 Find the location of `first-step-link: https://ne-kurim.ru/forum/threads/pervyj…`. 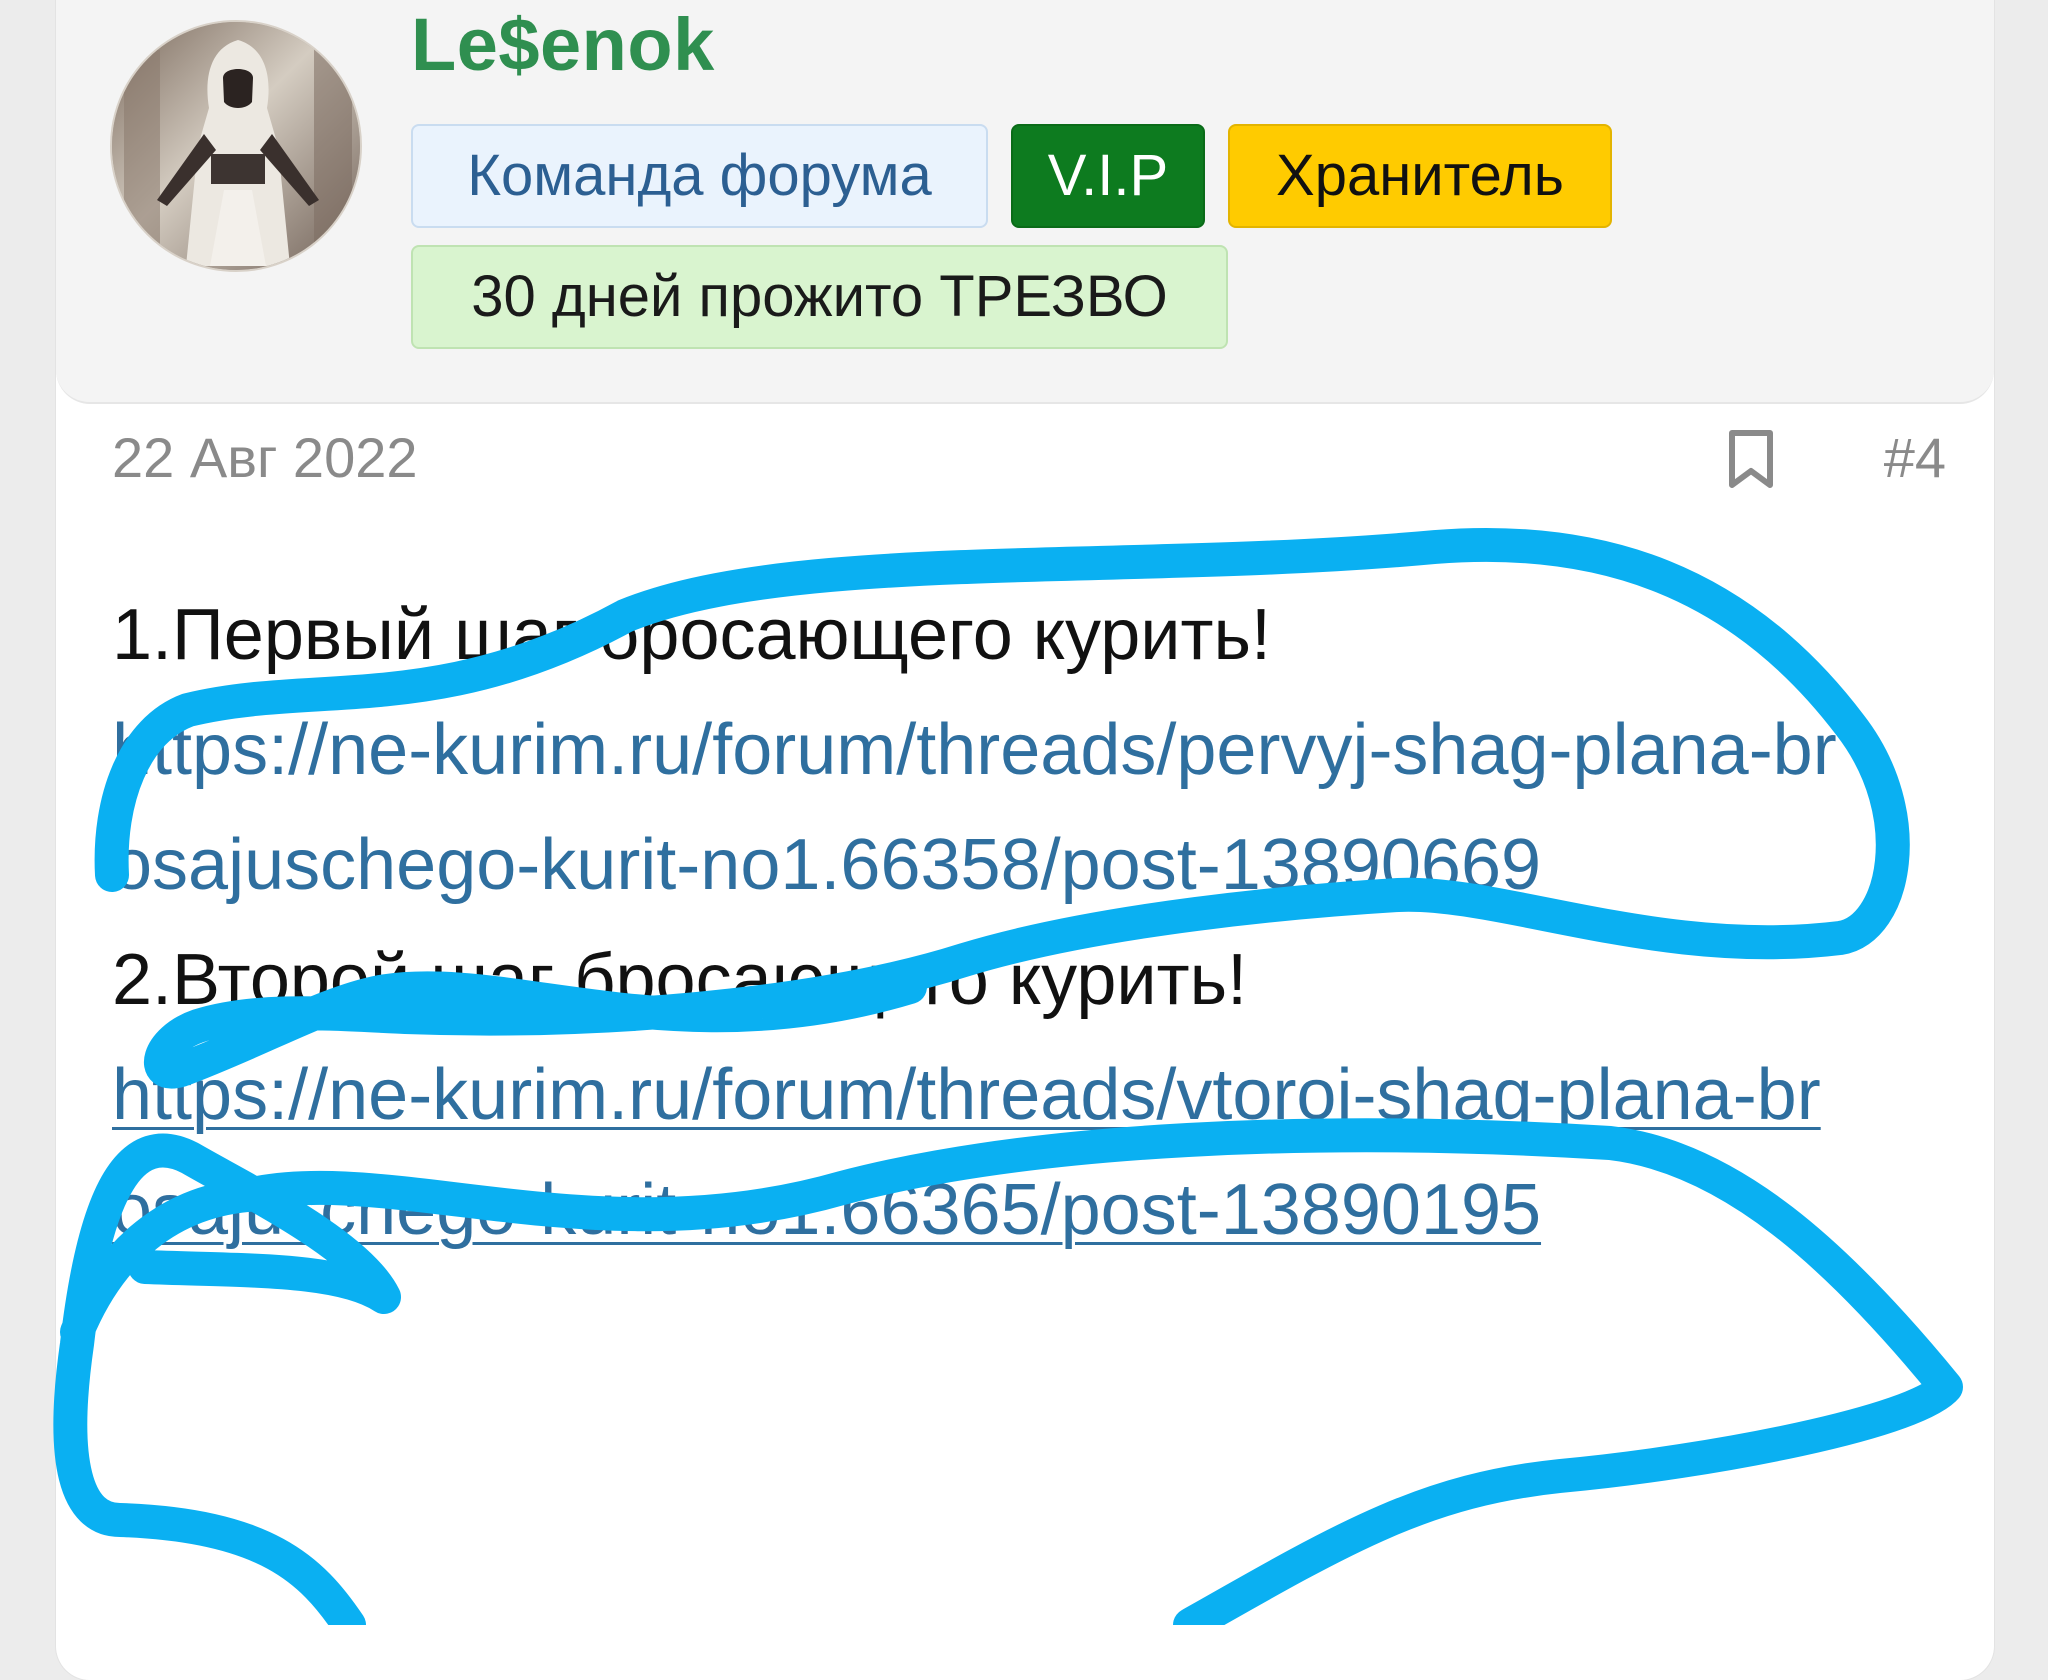

first-step-link: https://ne-kurim.ru/forum/threads/pervyj… is located at coordinates (982, 808).